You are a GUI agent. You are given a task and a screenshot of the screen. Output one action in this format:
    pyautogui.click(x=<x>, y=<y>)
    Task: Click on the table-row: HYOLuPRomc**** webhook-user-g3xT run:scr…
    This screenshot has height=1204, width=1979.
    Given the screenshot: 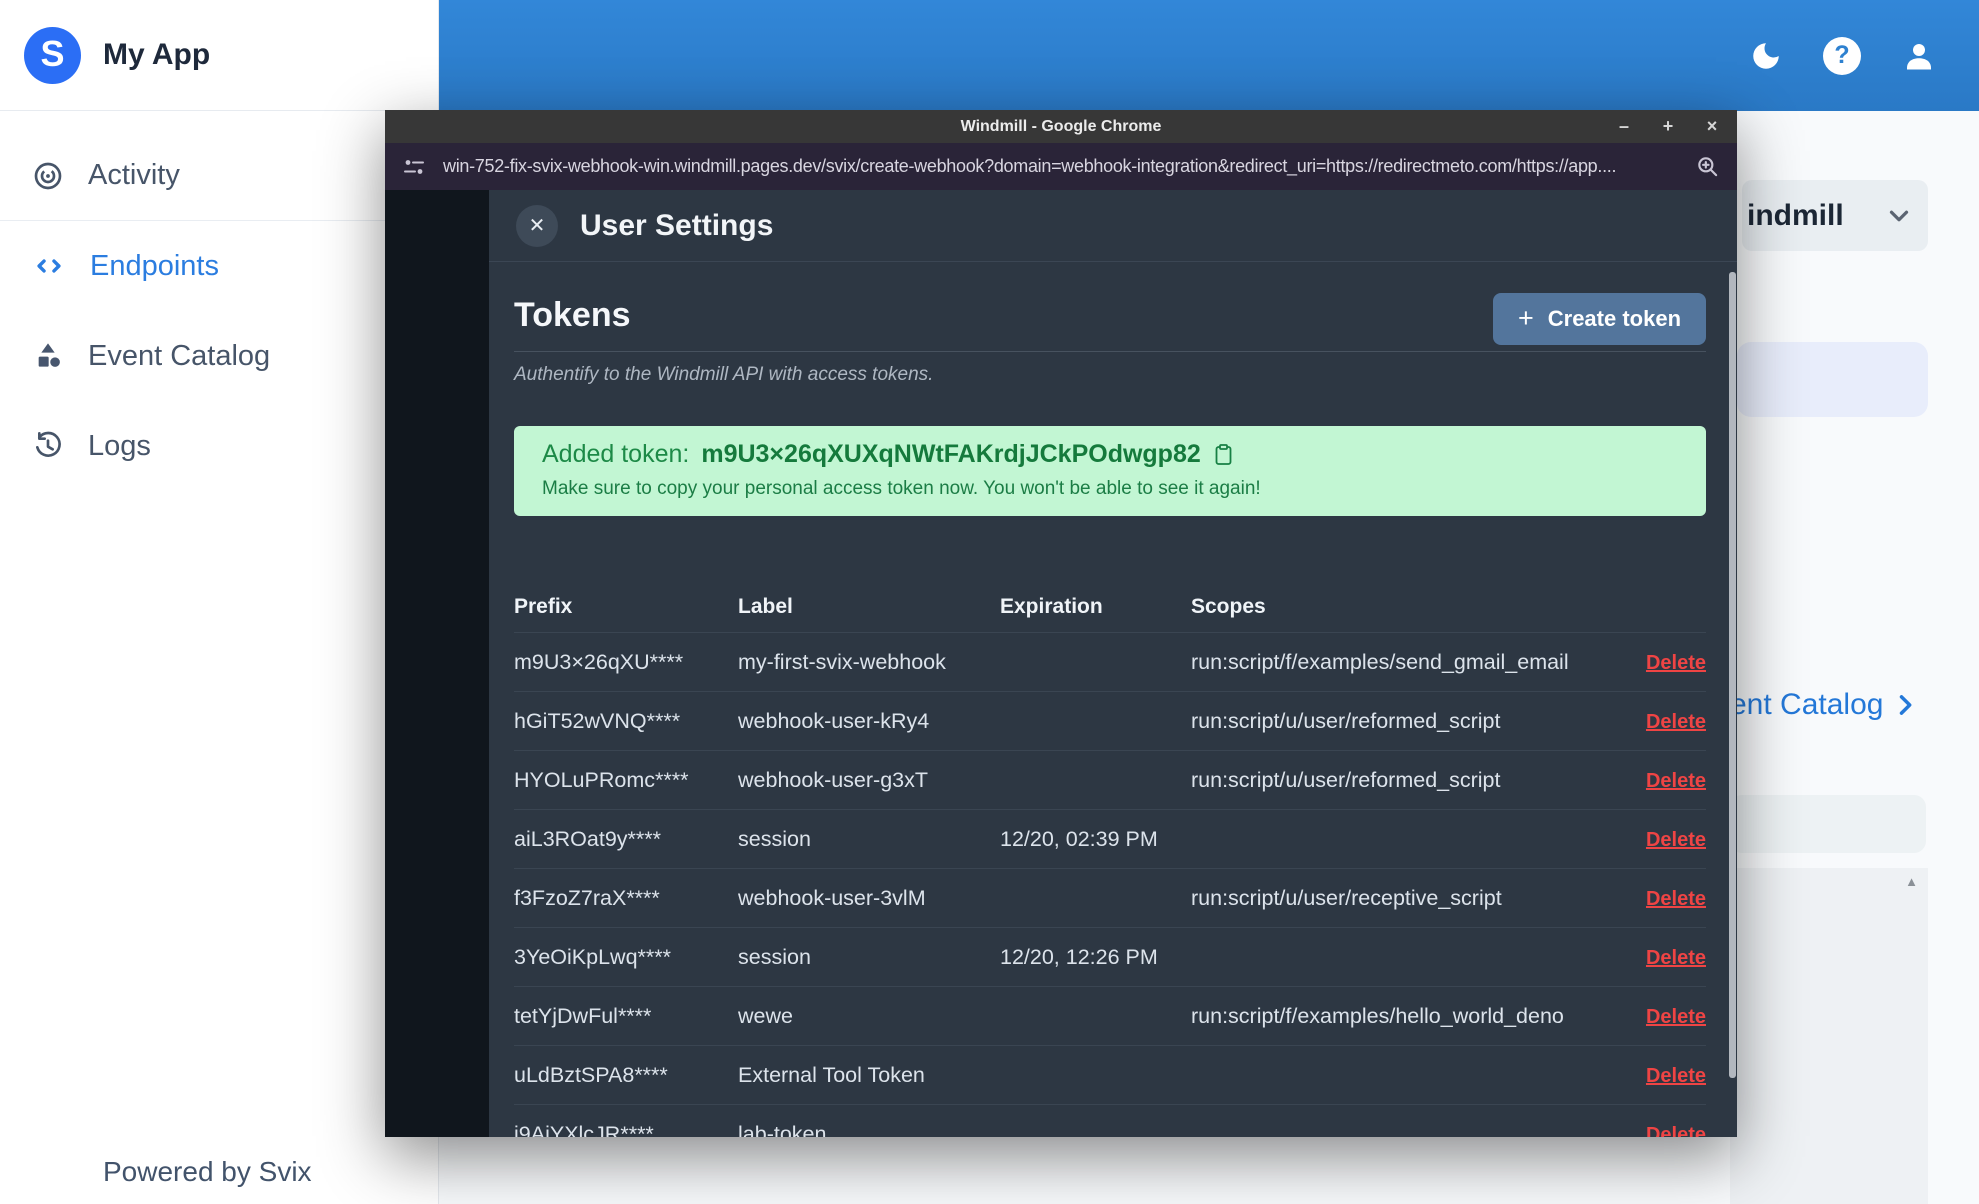 What is the action you would take?
    pyautogui.click(x=1110, y=779)
    